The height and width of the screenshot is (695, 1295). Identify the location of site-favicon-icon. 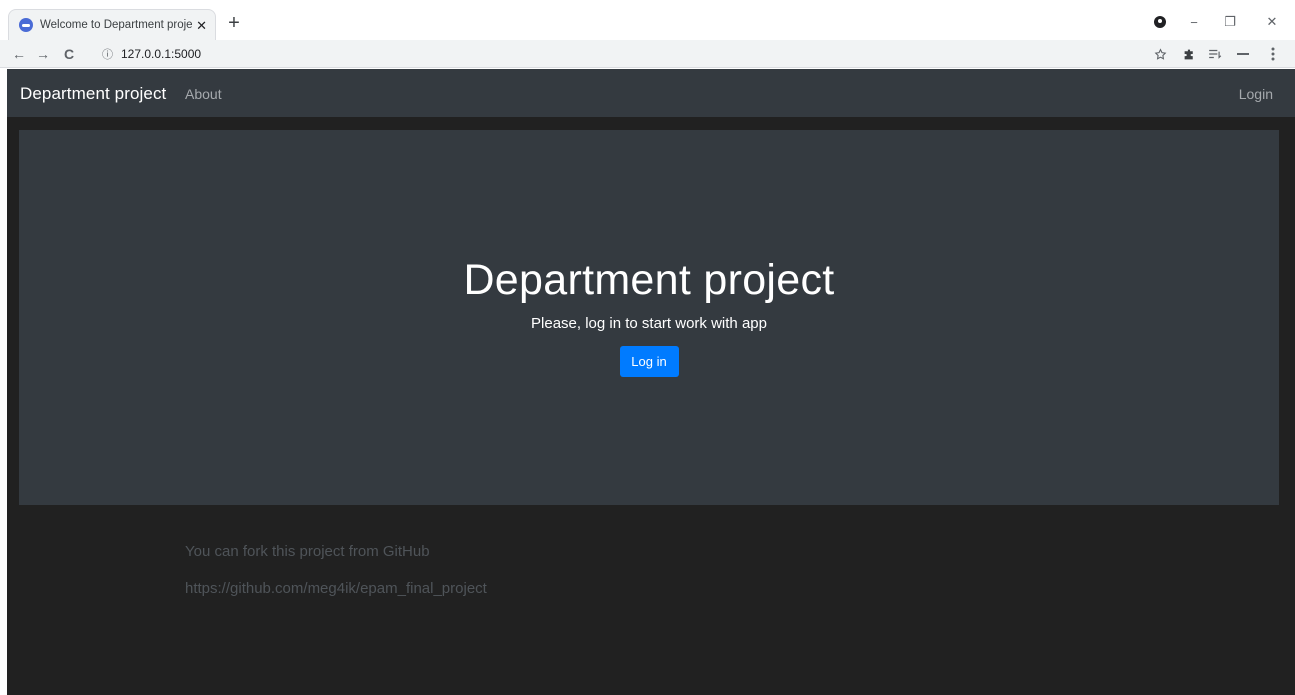
(26, 25).